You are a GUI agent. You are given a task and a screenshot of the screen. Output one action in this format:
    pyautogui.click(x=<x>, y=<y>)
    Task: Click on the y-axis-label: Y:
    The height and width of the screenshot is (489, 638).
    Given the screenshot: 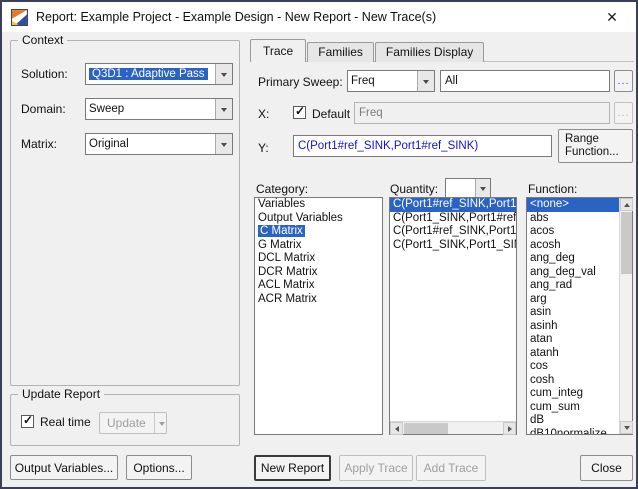 What is the action you would take?
    pyautogui.click(x=263, y=148)
    